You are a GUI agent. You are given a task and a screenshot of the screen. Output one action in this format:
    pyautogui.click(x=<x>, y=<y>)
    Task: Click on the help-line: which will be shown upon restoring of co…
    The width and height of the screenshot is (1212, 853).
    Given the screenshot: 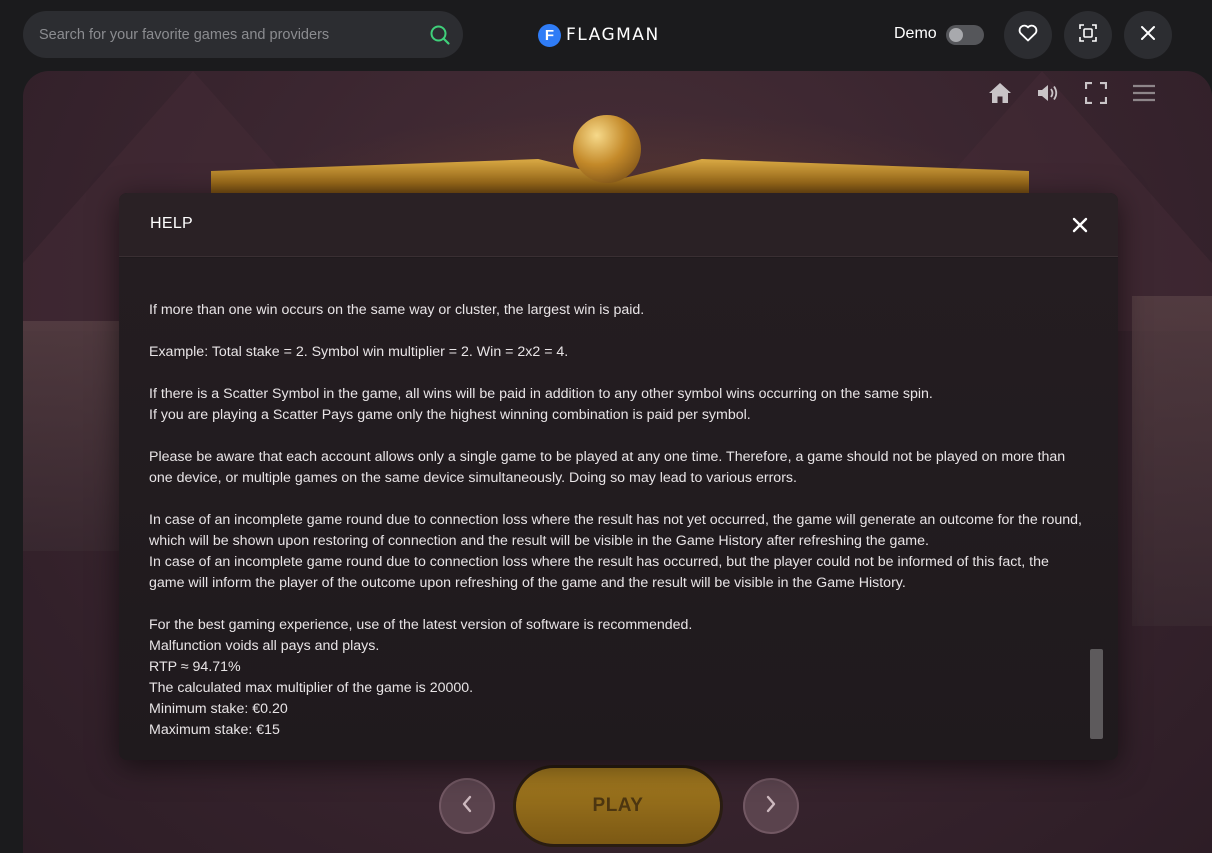 What is the action you would take?
    pyautogui.click(x=539, y=541)
    